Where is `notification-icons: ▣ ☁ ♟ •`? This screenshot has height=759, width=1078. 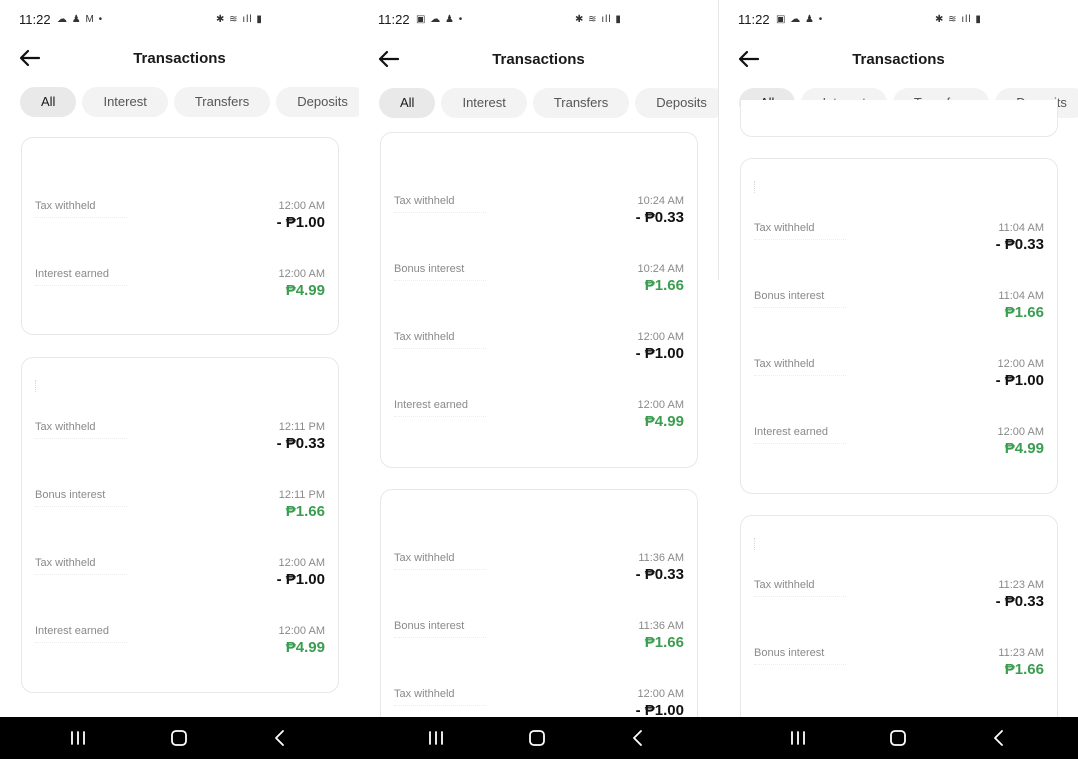 notification-icons: ▣ ☁ ♟ • is located at coordinates (800, 19).